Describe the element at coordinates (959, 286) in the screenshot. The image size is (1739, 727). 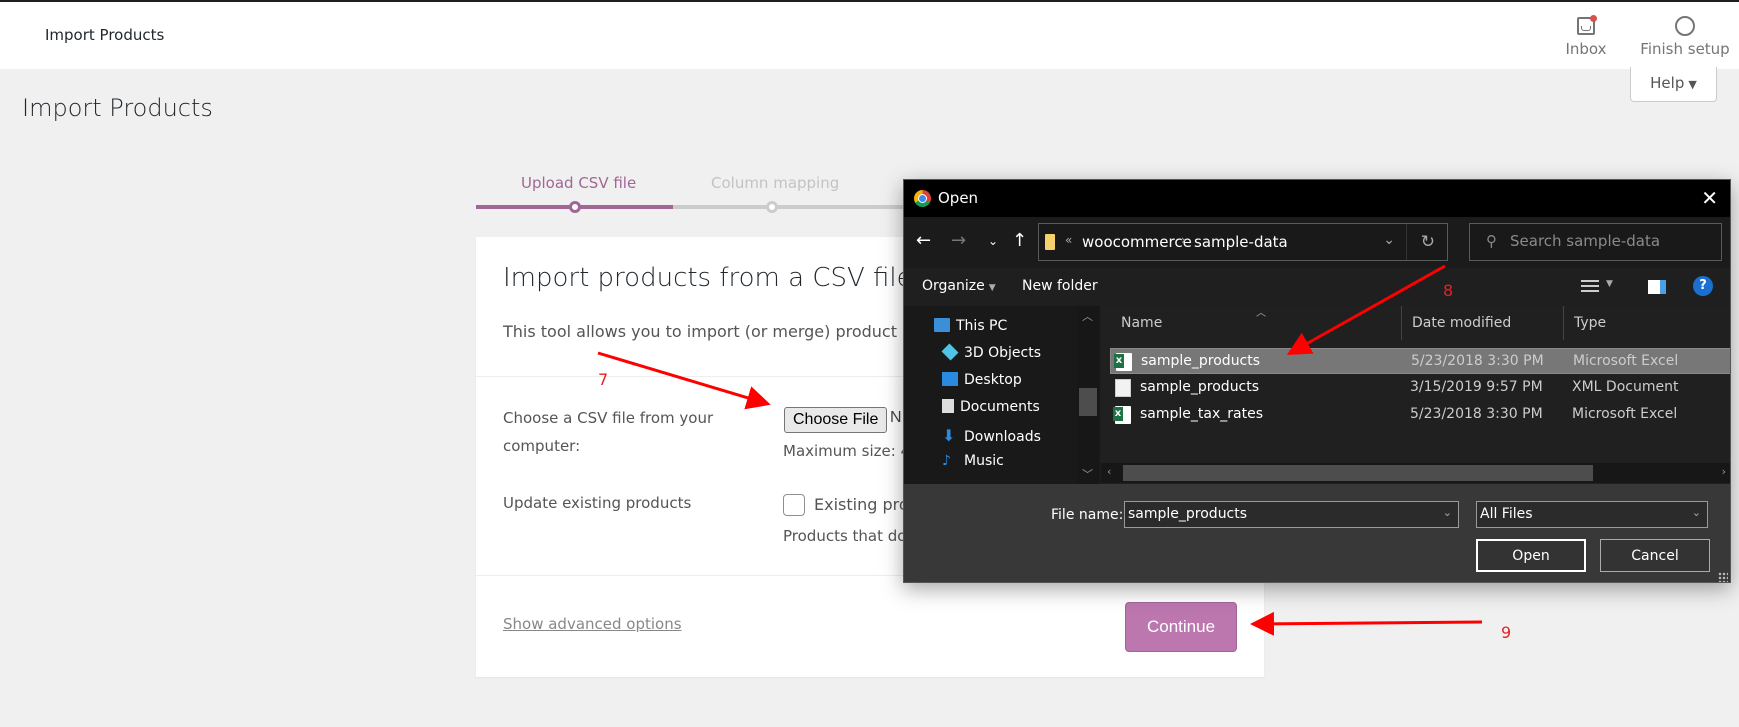
I see `organize-menu: Organize ▼` at that location.